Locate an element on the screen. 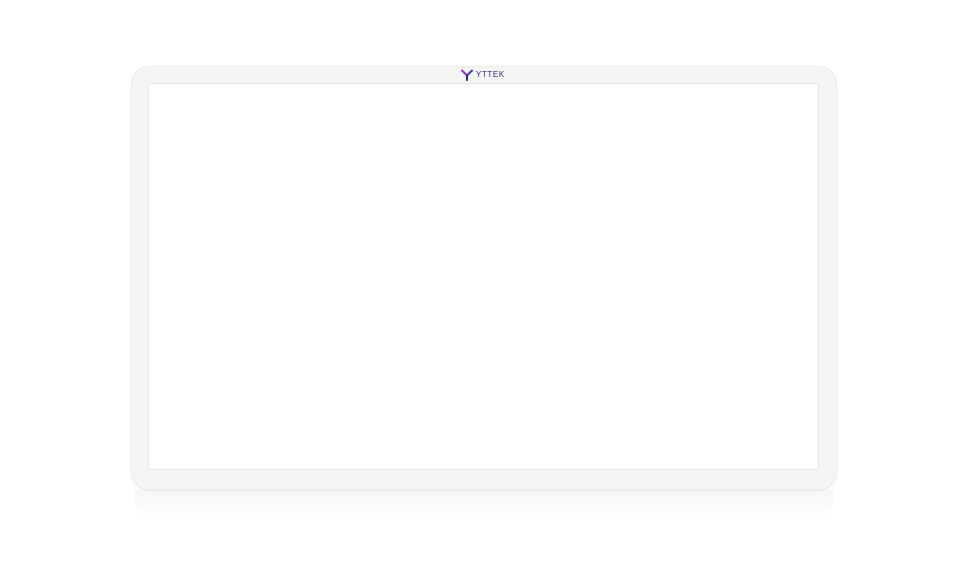 Image resolution: width=960 pixels, height=572 pixels. device-reflection is located at coordinates (484, 504).